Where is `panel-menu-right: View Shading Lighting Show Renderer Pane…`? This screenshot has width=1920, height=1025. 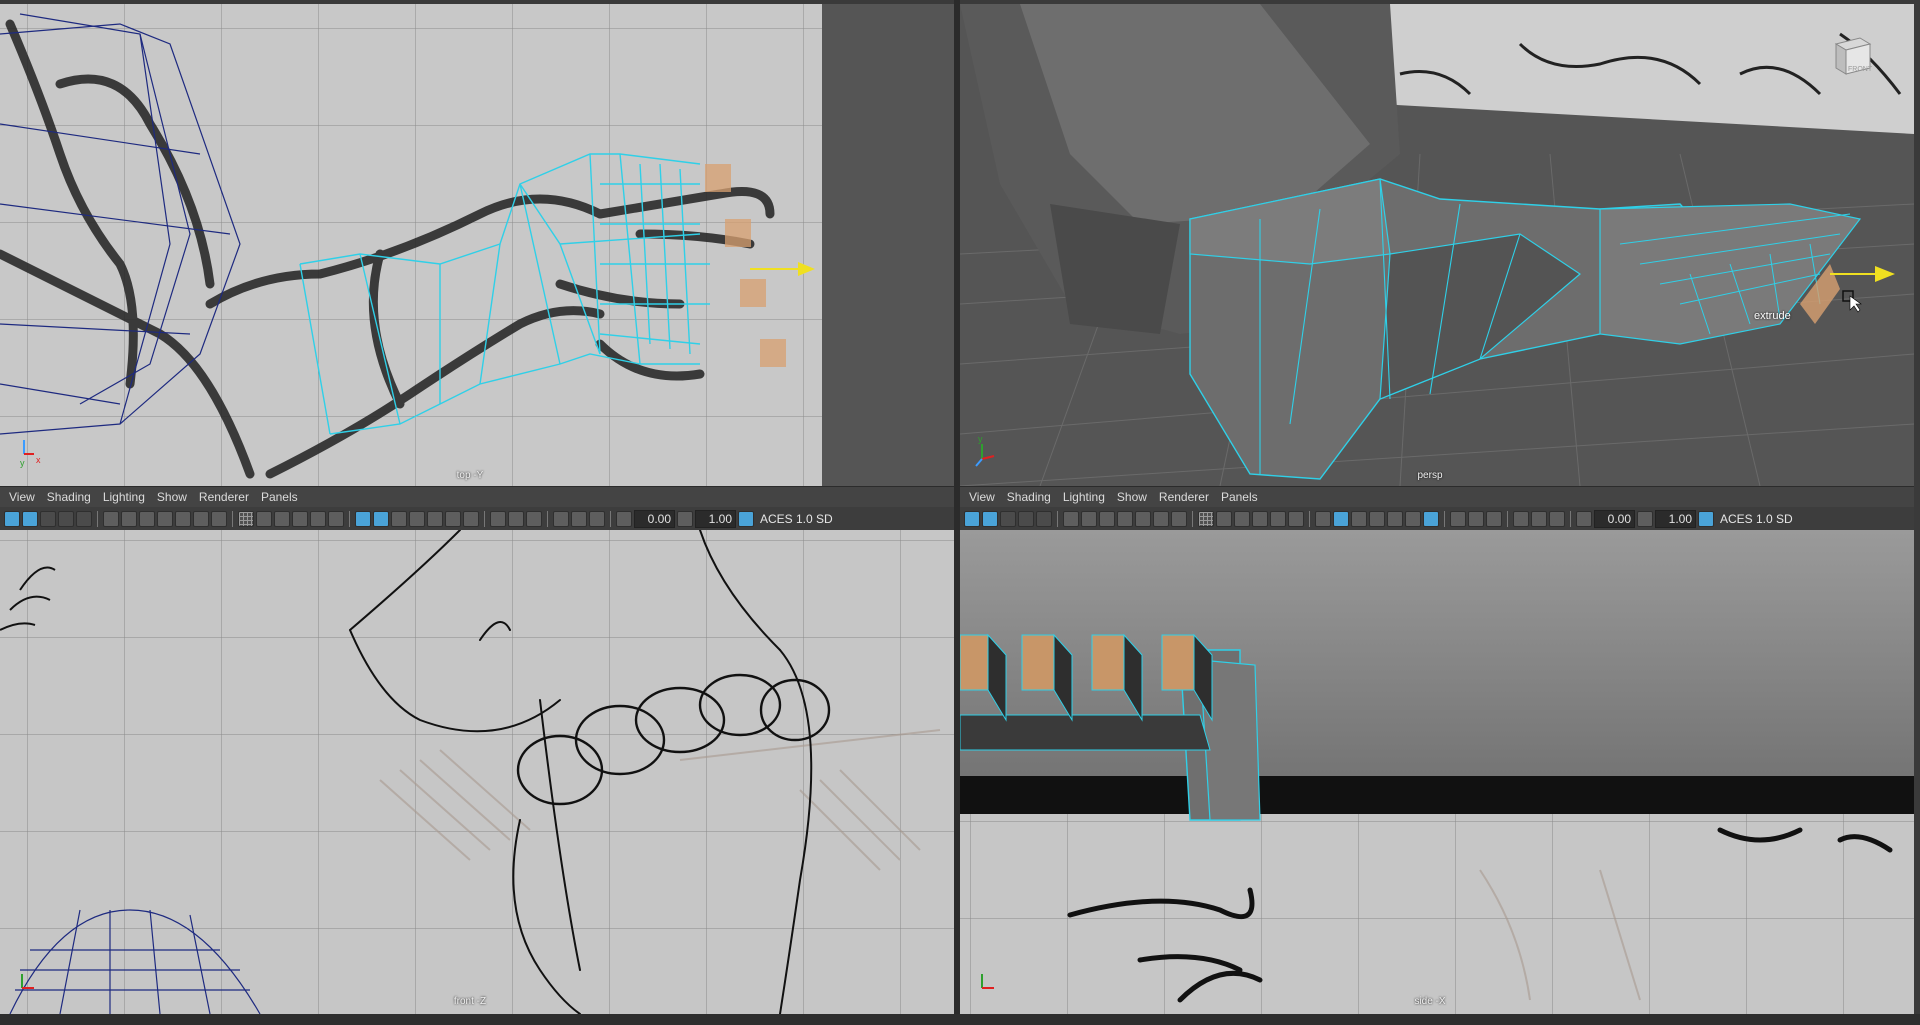
panel-menu-right: View Shading Lighting Show Renderer Pane… is located at coordinates (1437, 497).